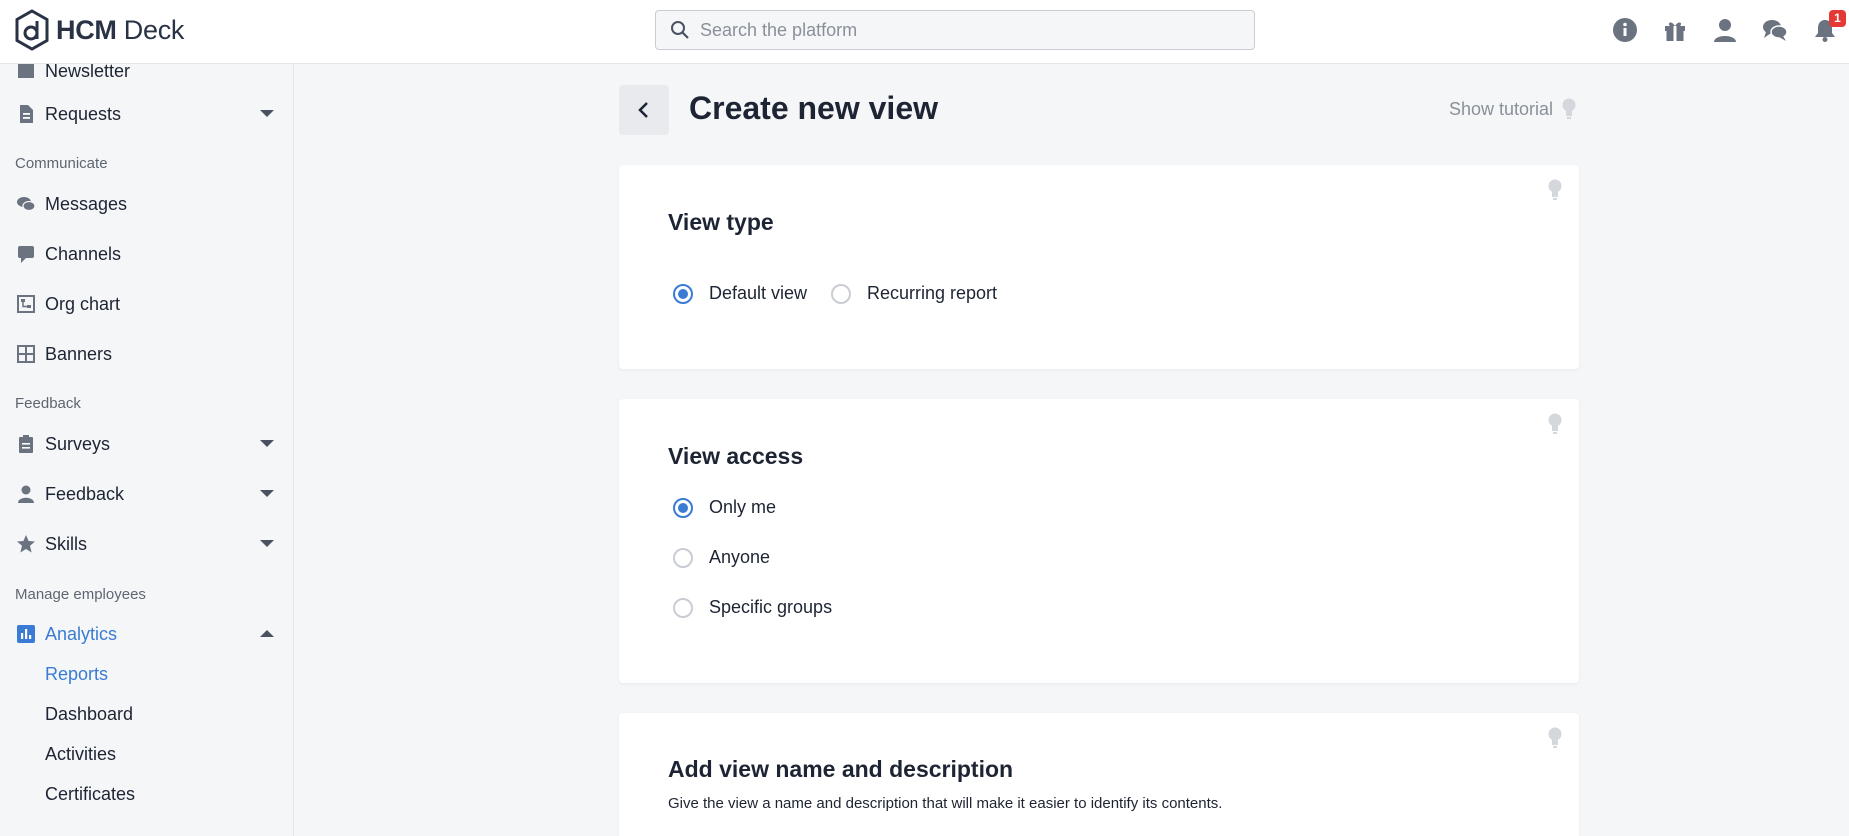 The image size is (1849, 836). What do you see at coordinates (1099, 267) in the screenshot?
I see `view-type-card: View type Default view Recurring report` at bounding box center [1099, 267].